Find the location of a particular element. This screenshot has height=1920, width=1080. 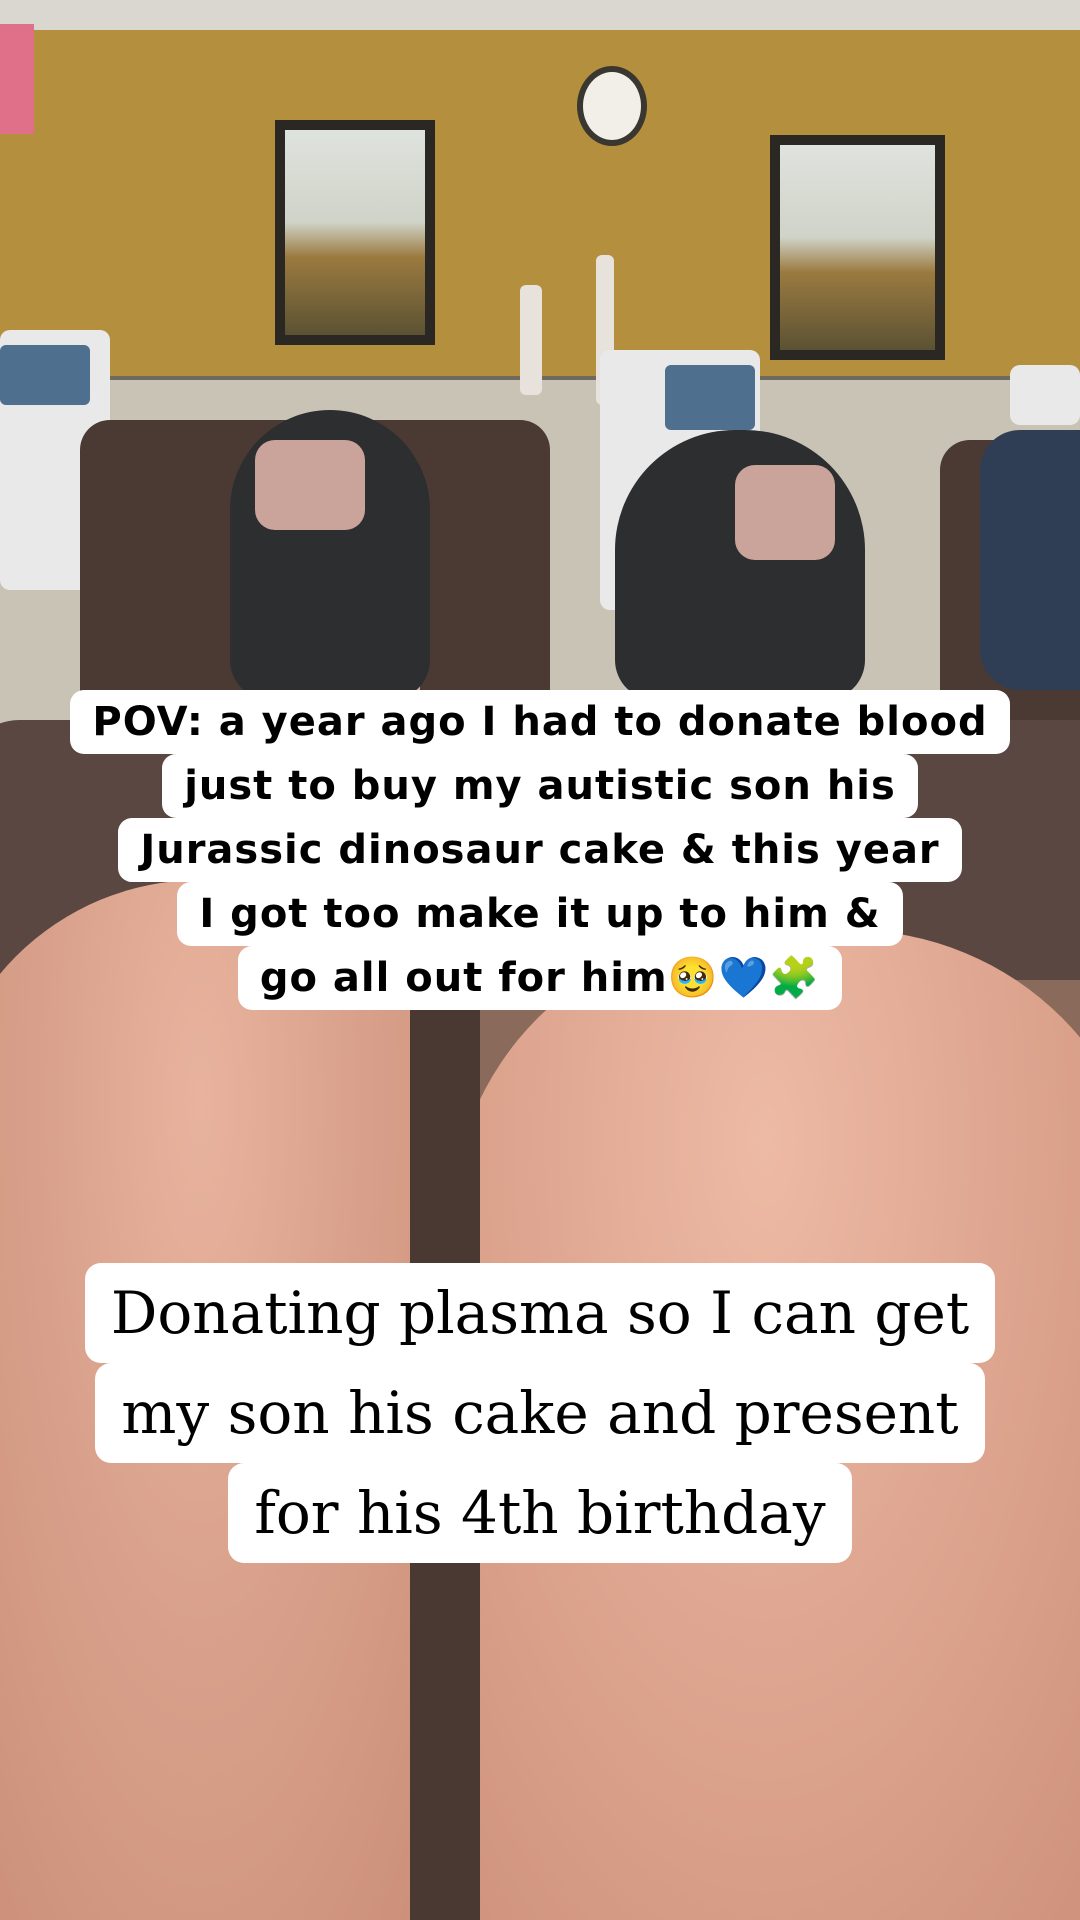

other-donor is located at coordinates (1030, 560).